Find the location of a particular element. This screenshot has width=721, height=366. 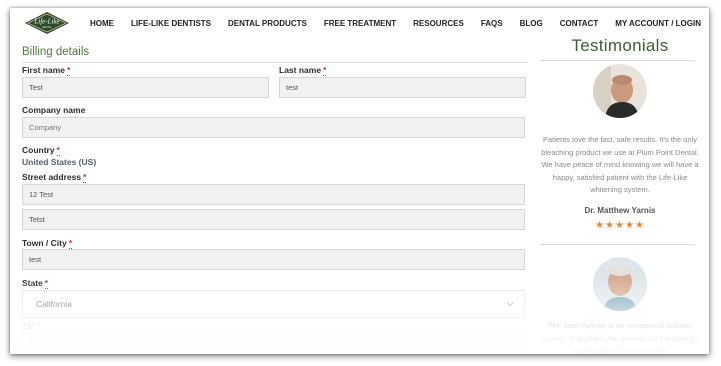

company-input: Company is located at coordinates (273, 127).